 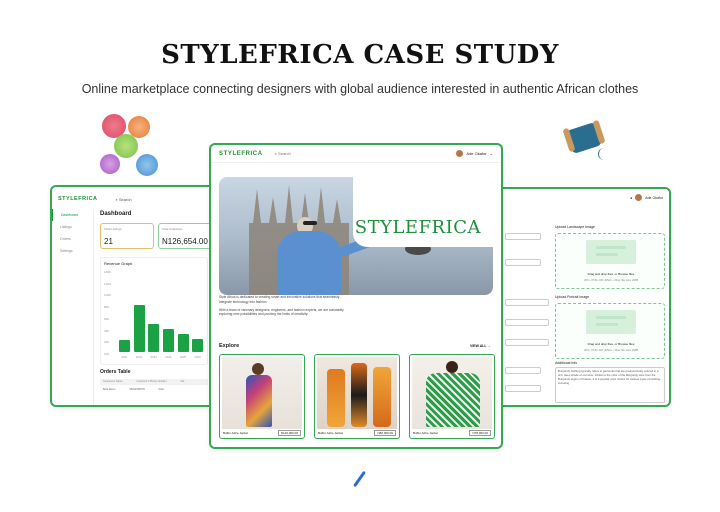 What do you see at coordinates (107, 272) in the screenshot?
I see `y-tick-label: 140K` at bounding box center [107, 272].